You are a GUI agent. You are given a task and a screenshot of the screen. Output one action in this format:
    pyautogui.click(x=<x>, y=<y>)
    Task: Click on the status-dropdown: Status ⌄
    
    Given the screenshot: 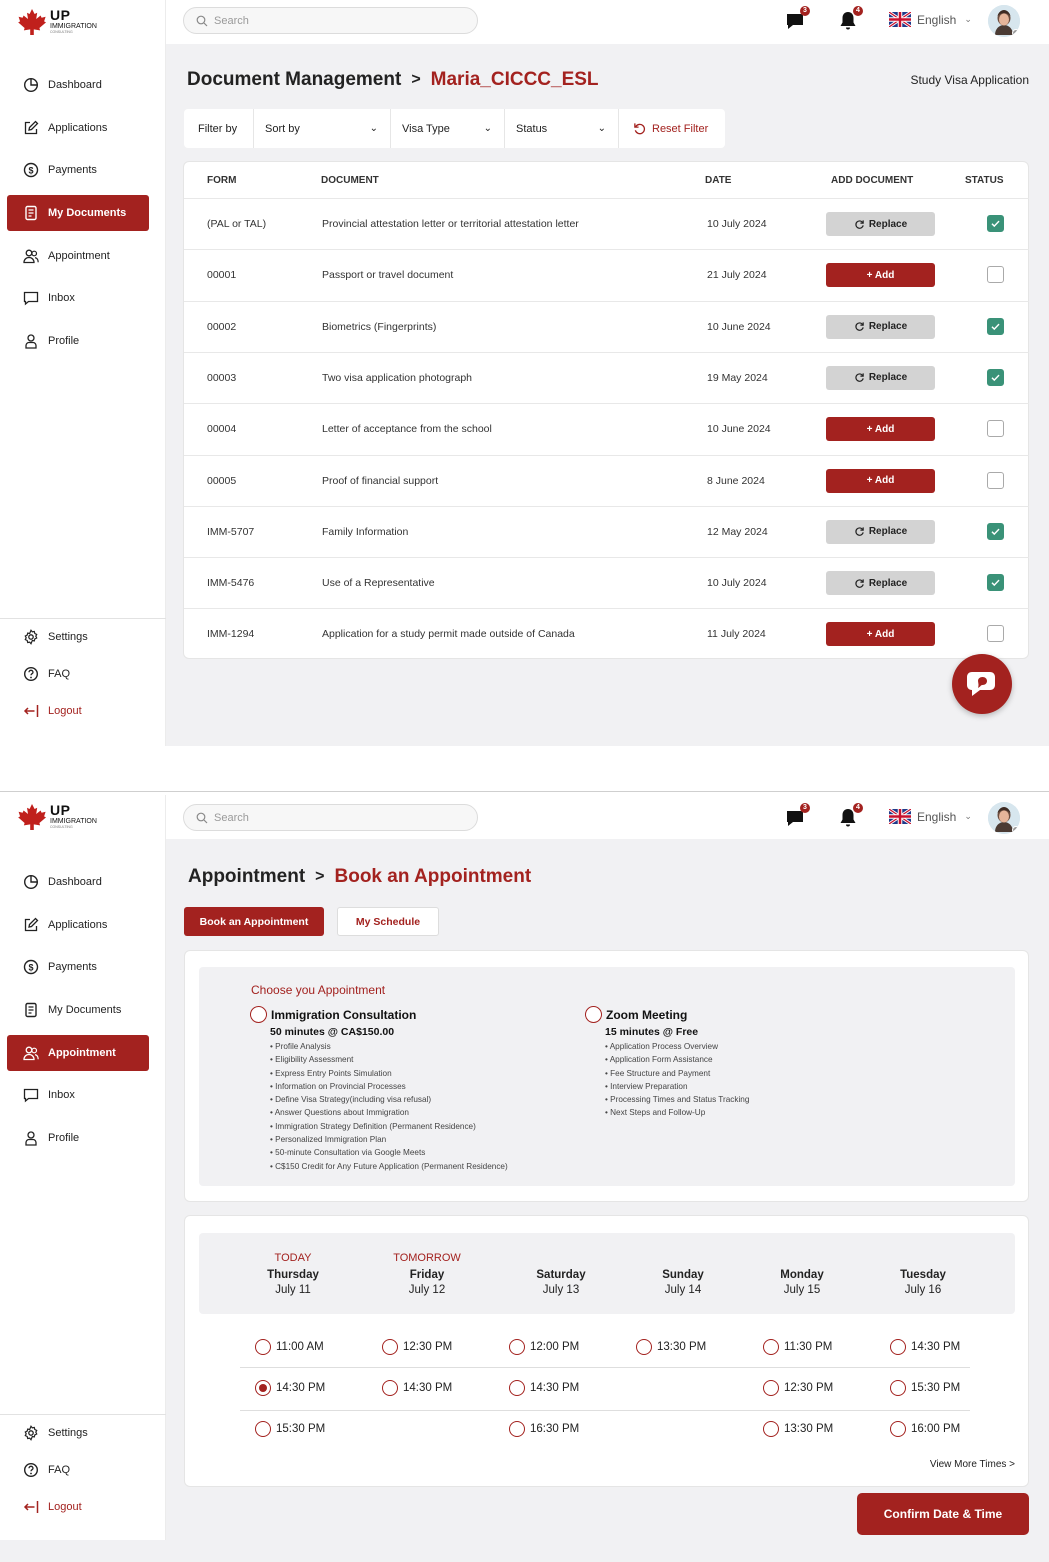 What is the action you would take?
    pyautogui.click(x=562, y=128)
    